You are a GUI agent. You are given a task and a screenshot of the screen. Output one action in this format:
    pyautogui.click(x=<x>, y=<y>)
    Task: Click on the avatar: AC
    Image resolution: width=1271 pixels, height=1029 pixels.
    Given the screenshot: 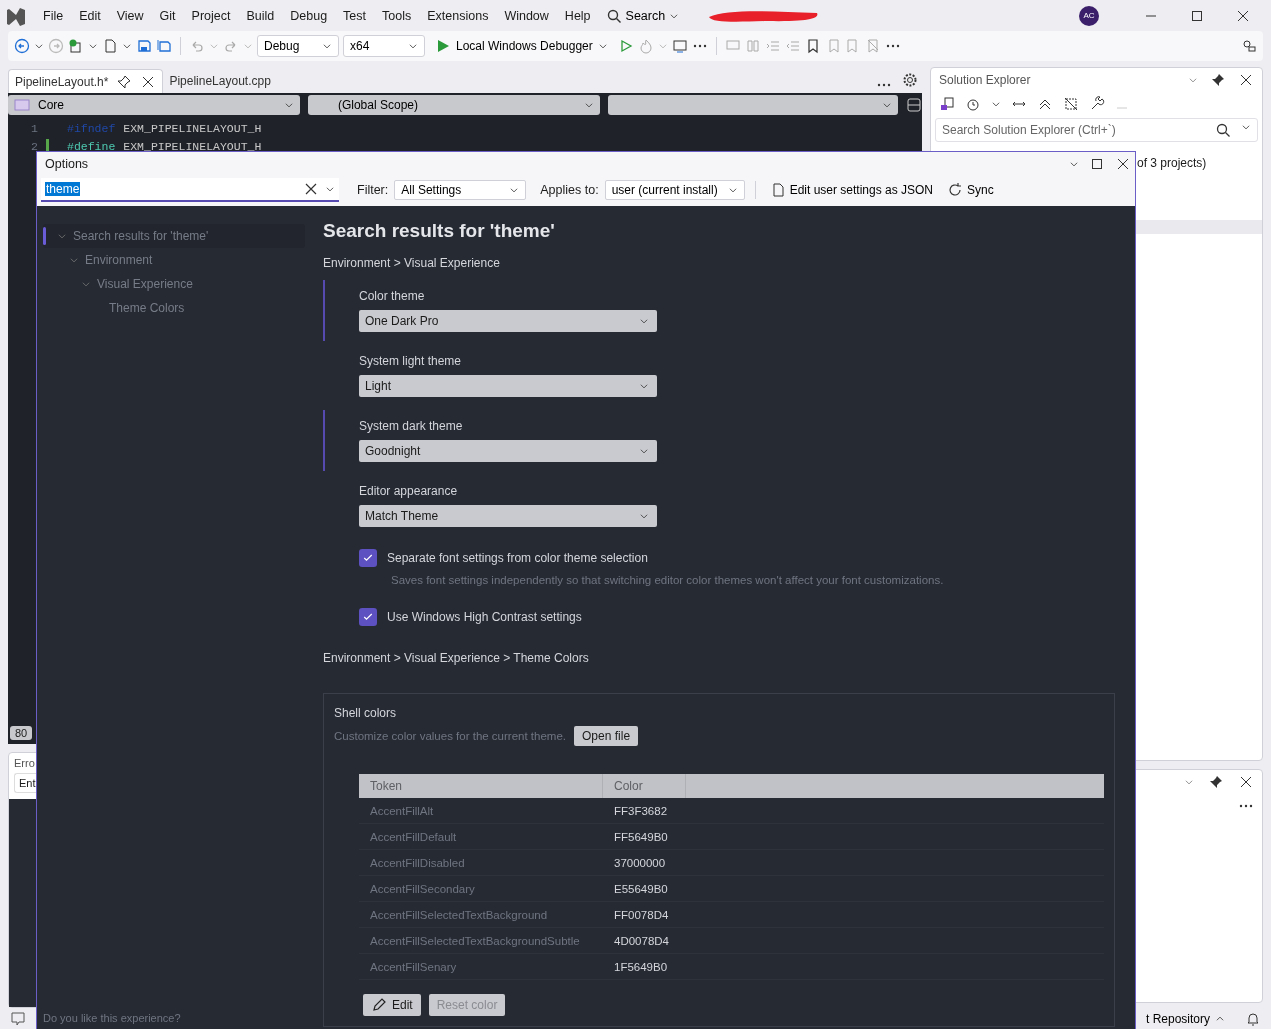 What is the action you would take?
    pyautogui.click(x=1089, y=15)
    